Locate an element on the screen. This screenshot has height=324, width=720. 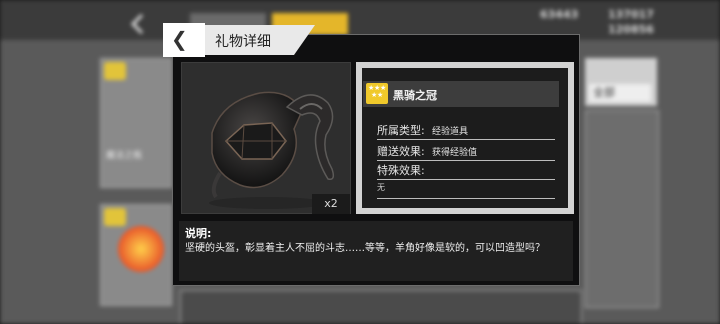
background-resource-3: 120856 is located at coordinates (631, 29).